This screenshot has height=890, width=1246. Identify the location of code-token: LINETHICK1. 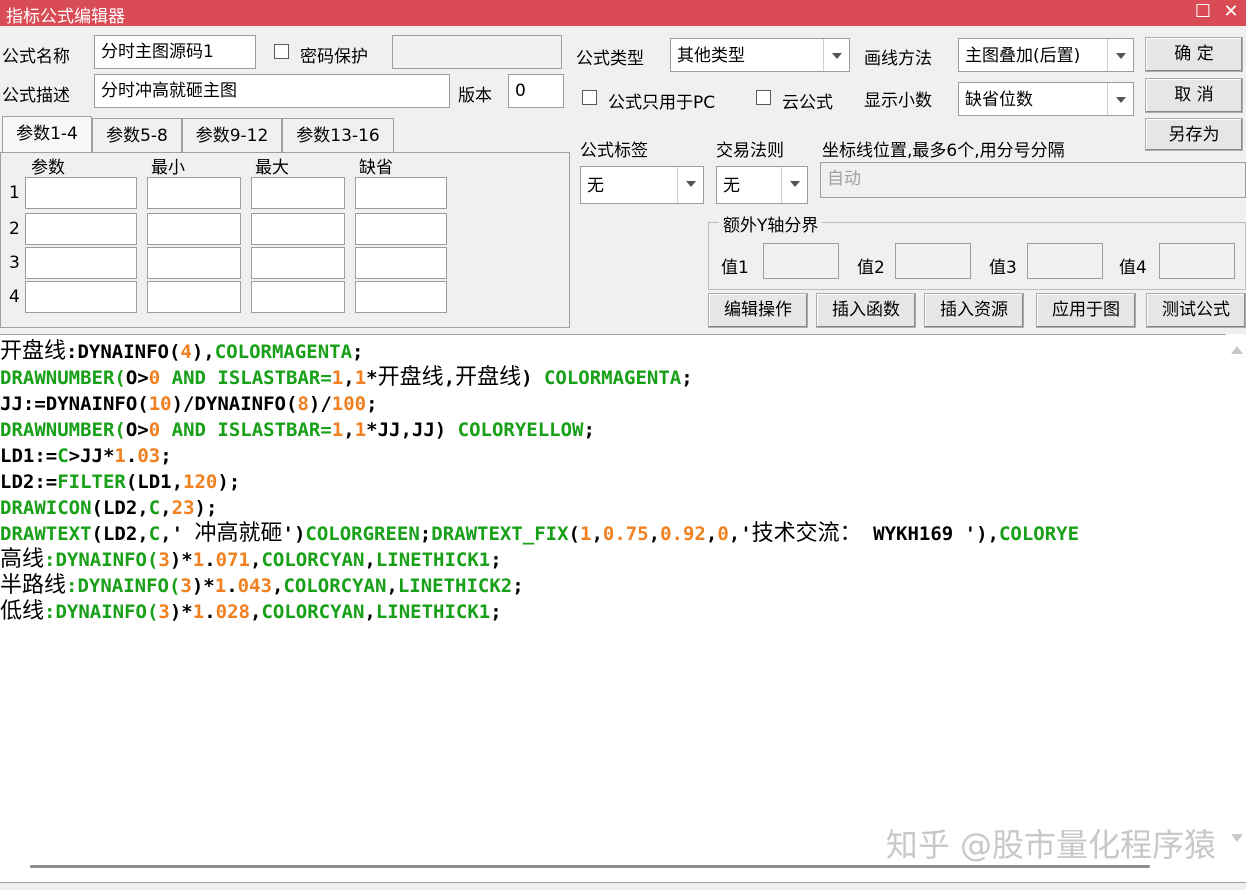
(433, 560).